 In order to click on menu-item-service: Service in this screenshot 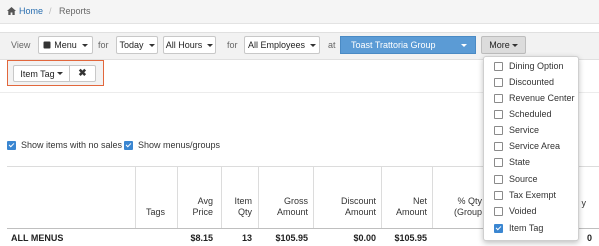, I will do `click(516, 130)`.